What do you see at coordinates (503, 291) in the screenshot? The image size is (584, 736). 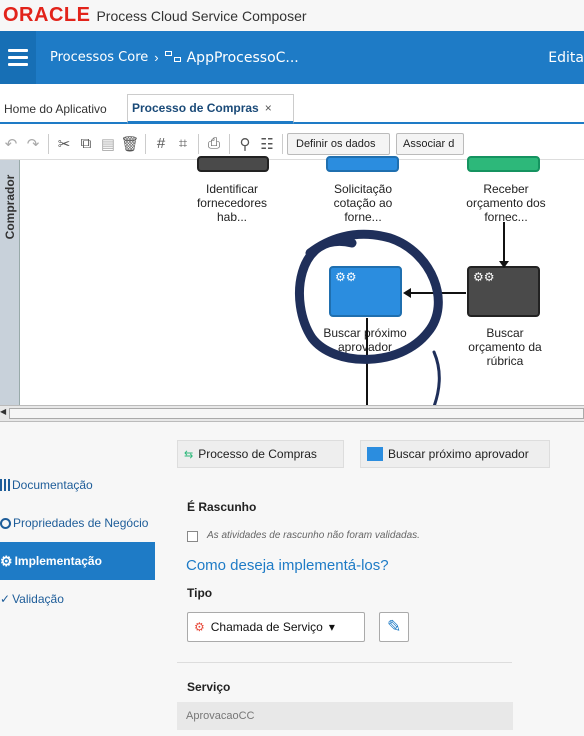 I see `task-find-budget: ⚙⚙` at bounding box center [503, 291].